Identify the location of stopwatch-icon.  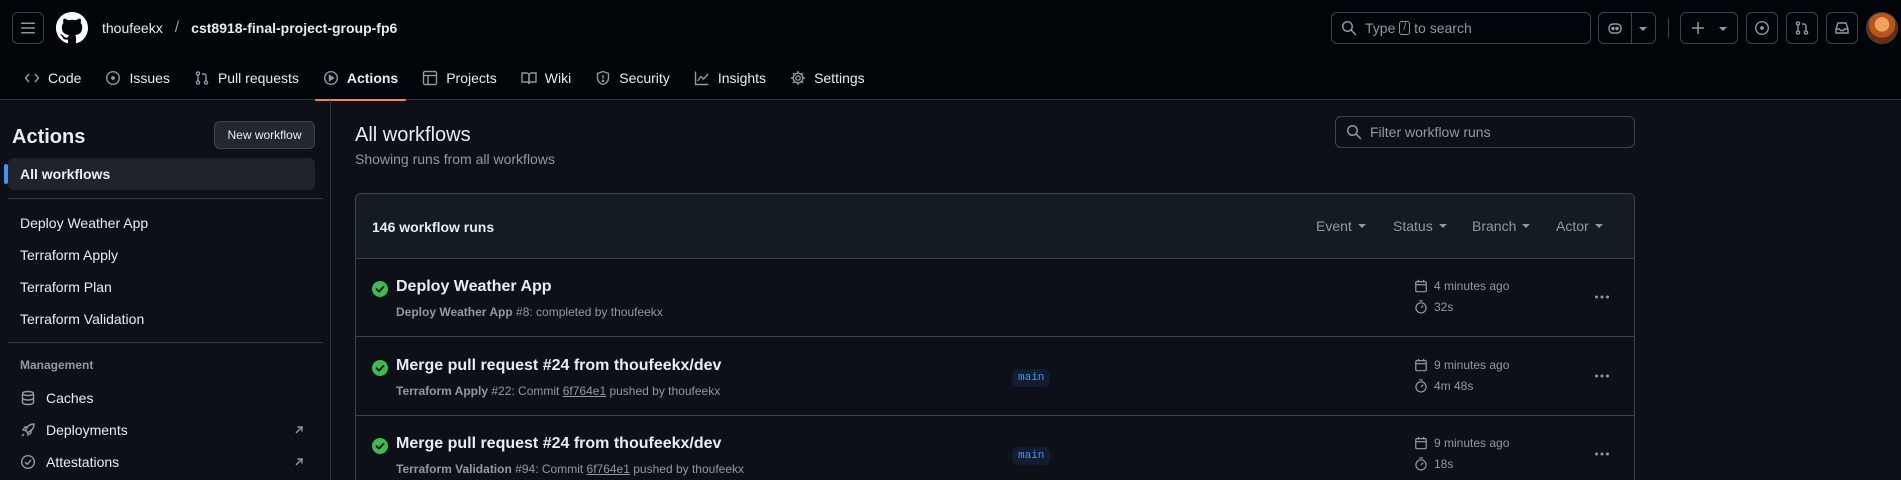
(1421, 307).